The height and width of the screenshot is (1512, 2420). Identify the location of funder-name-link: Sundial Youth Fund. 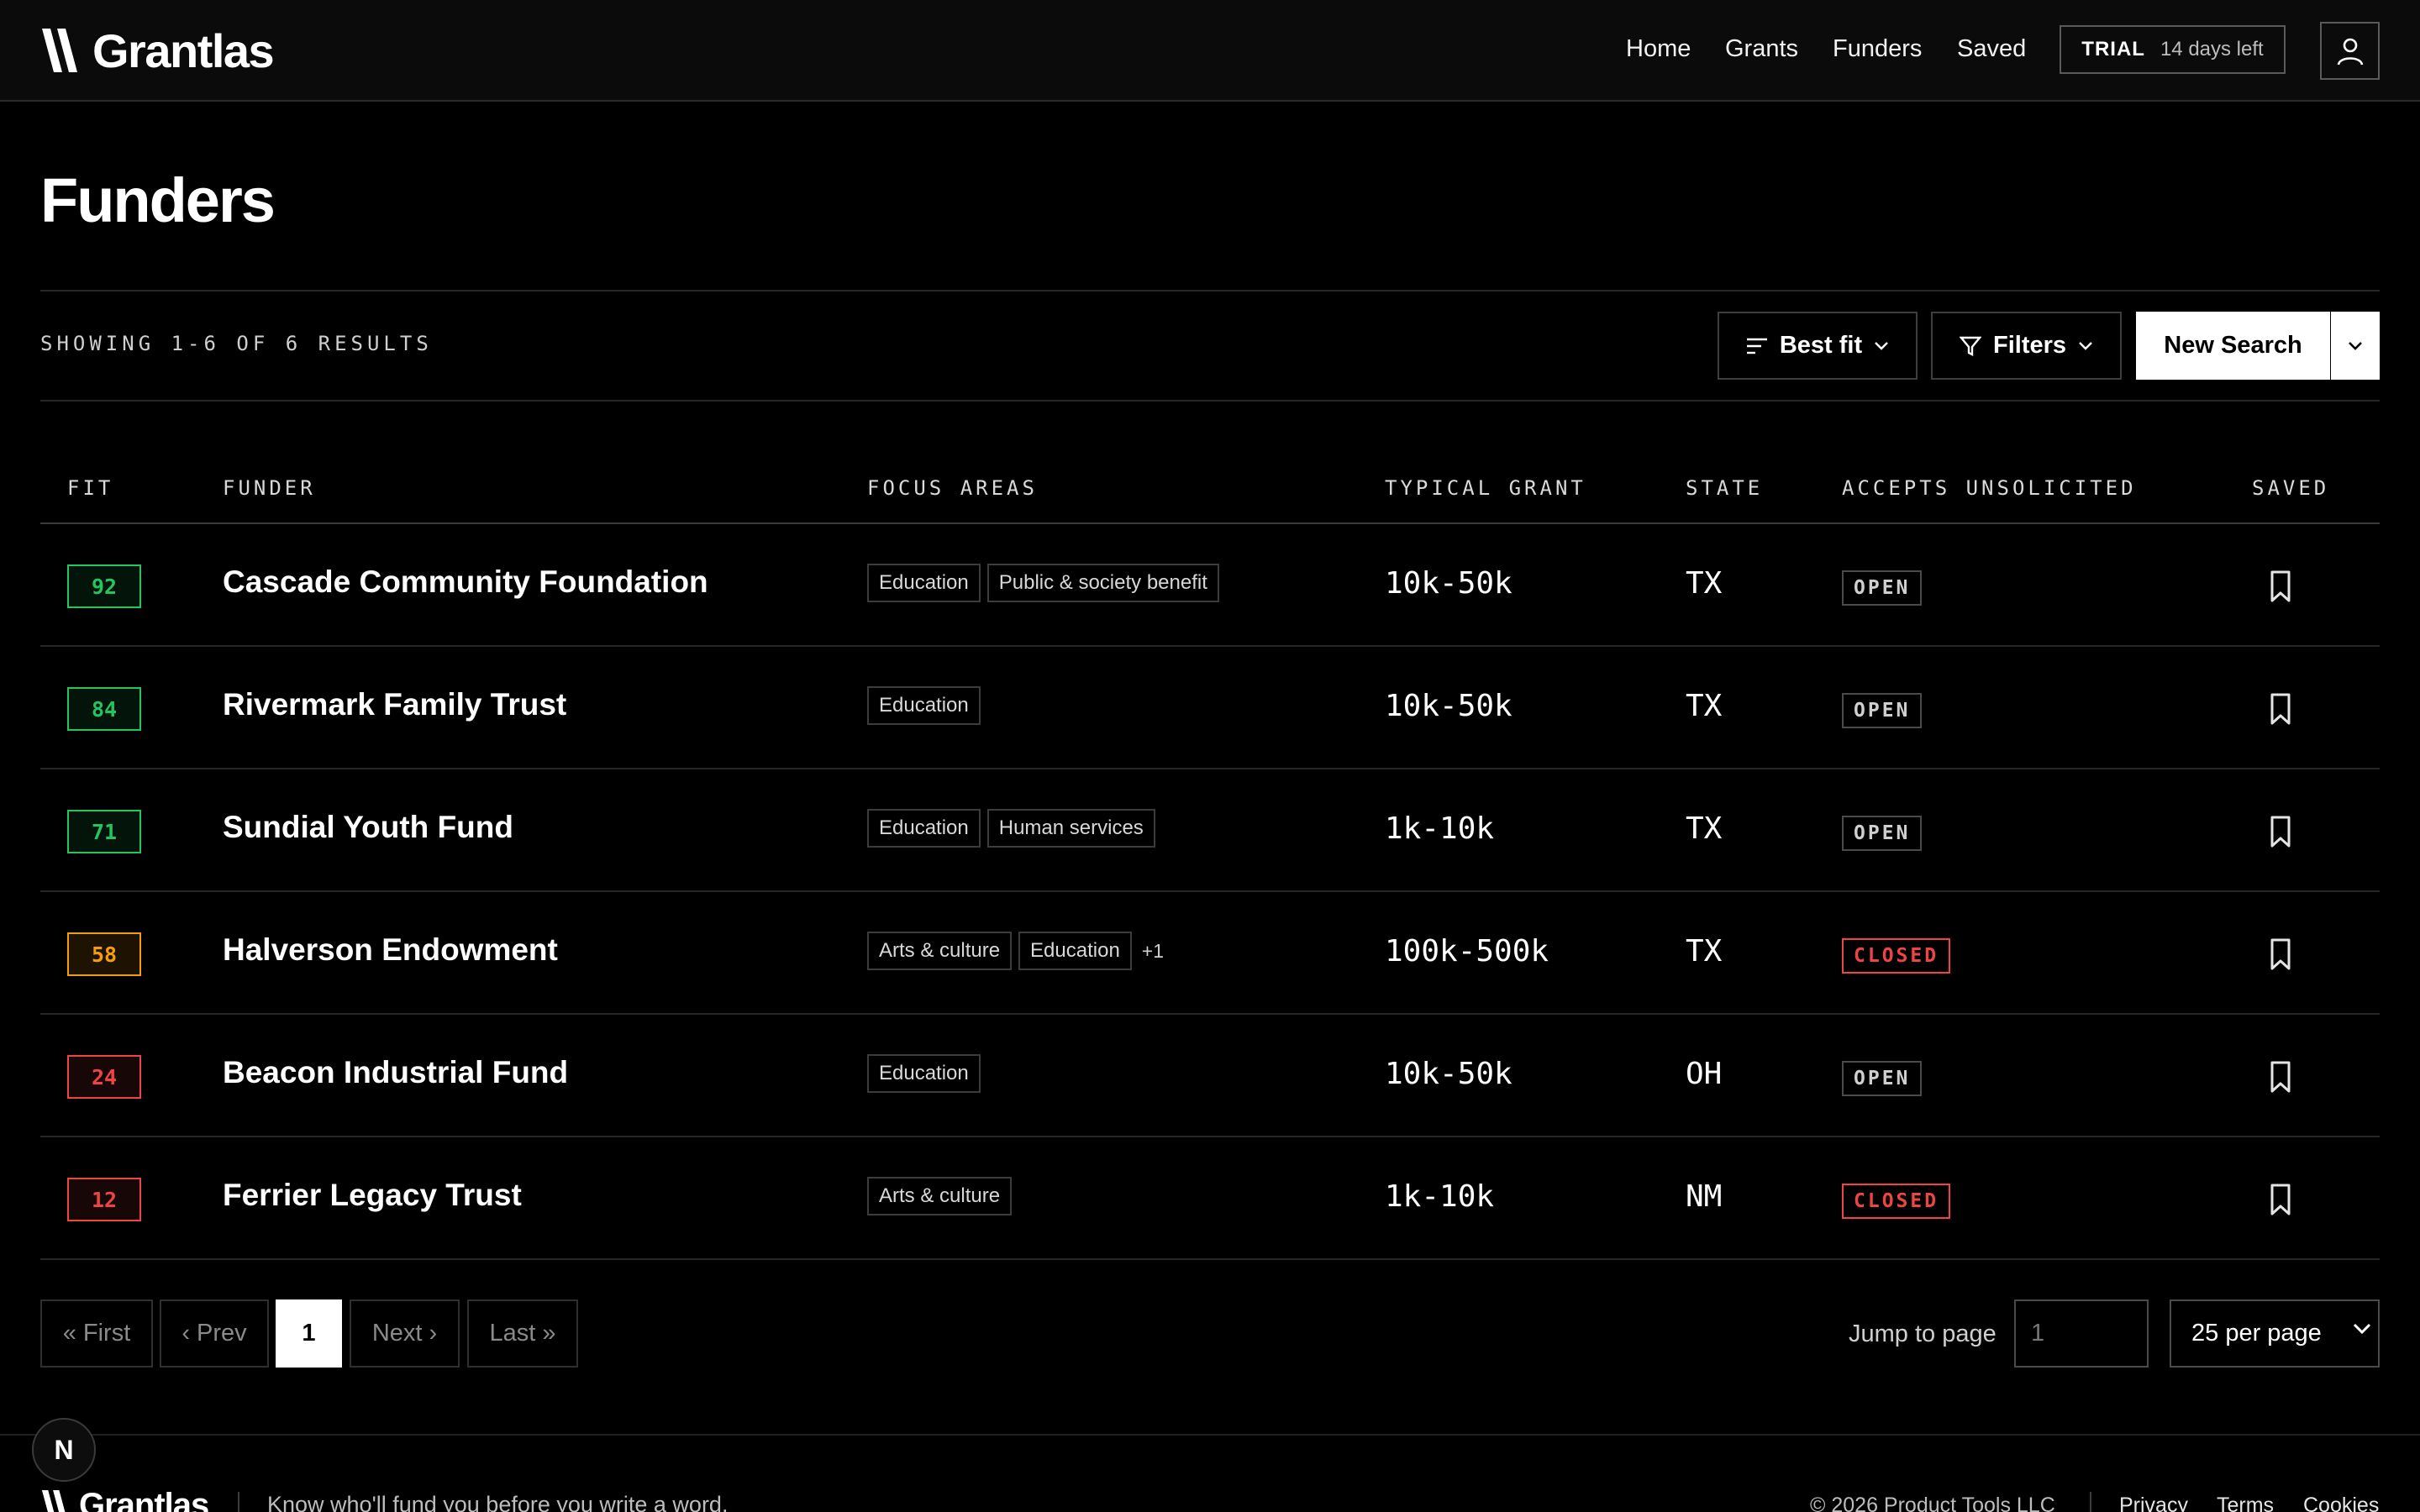
(368, 827).